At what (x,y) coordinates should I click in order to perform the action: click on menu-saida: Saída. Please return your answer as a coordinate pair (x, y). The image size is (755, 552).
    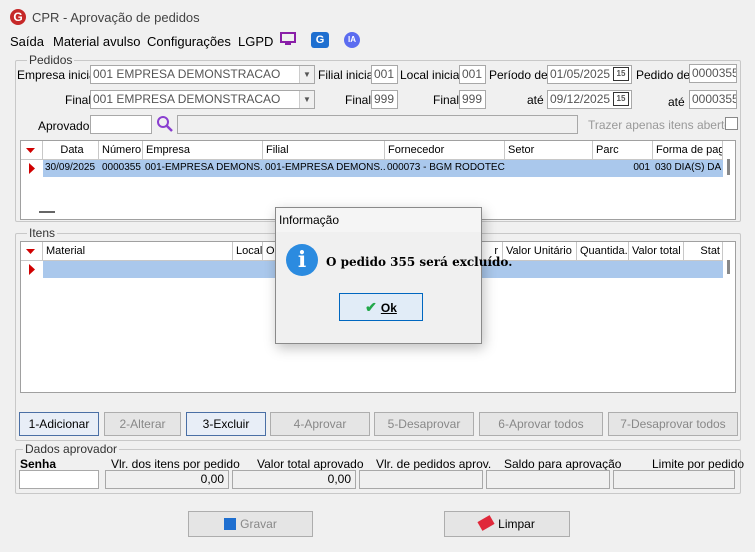
    Looking at the image, I should click on (27, 41).